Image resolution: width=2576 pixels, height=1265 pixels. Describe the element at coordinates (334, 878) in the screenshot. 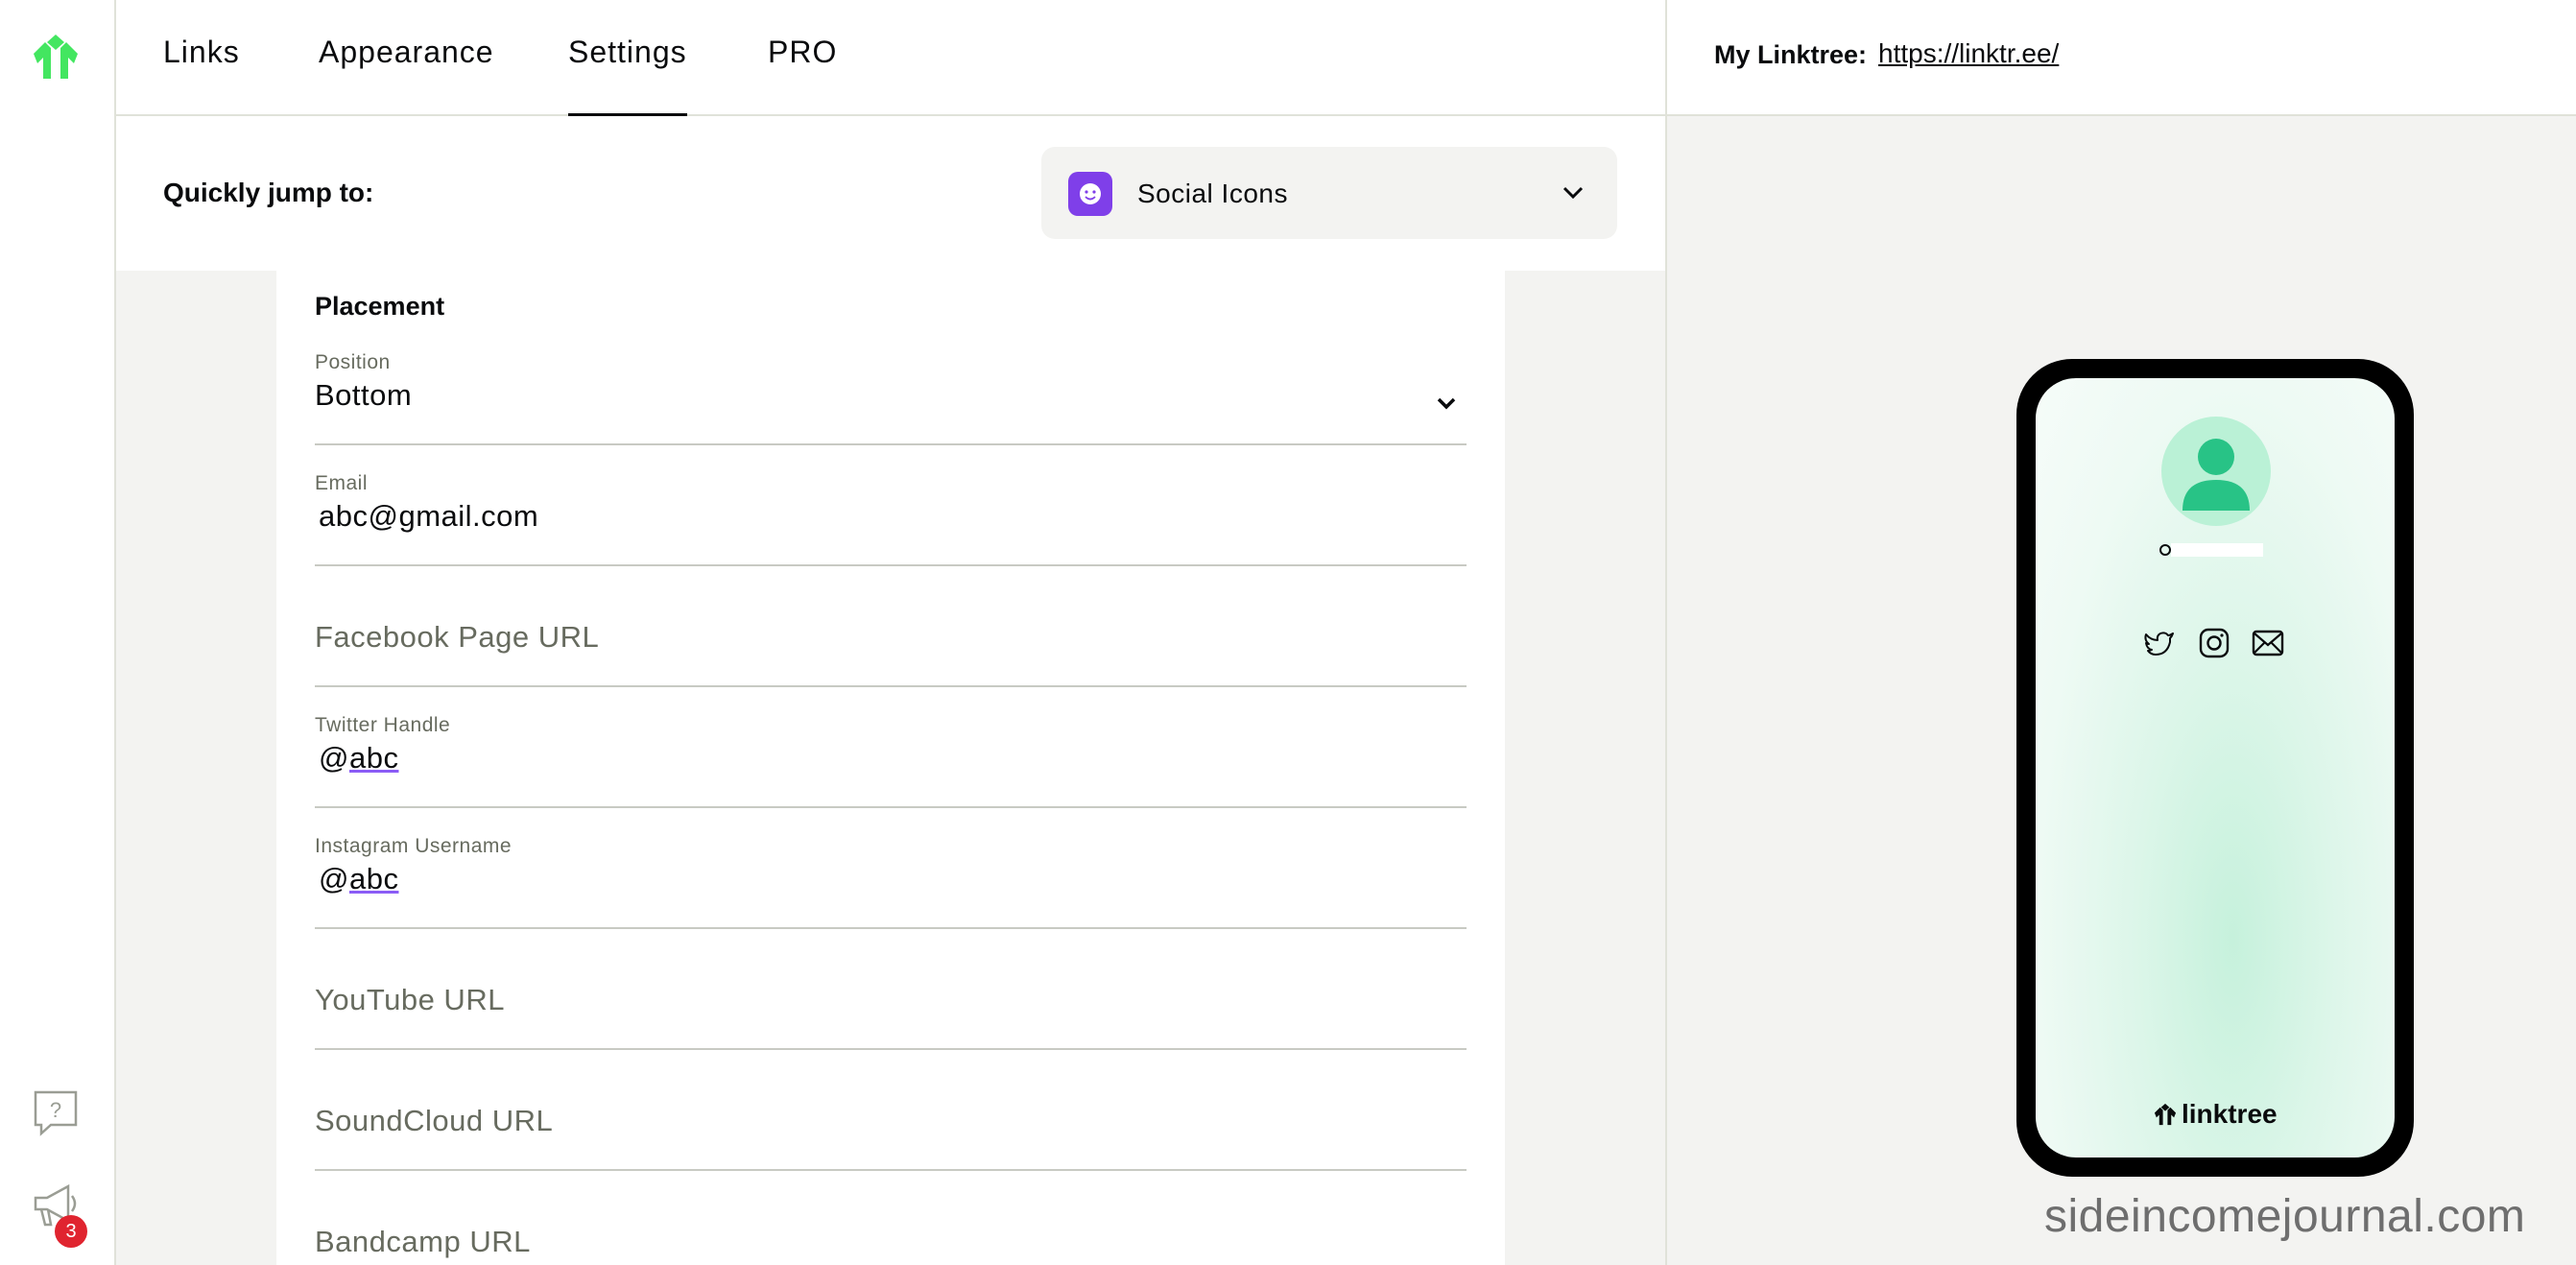

I see `instagram-prefix: @` at that location.